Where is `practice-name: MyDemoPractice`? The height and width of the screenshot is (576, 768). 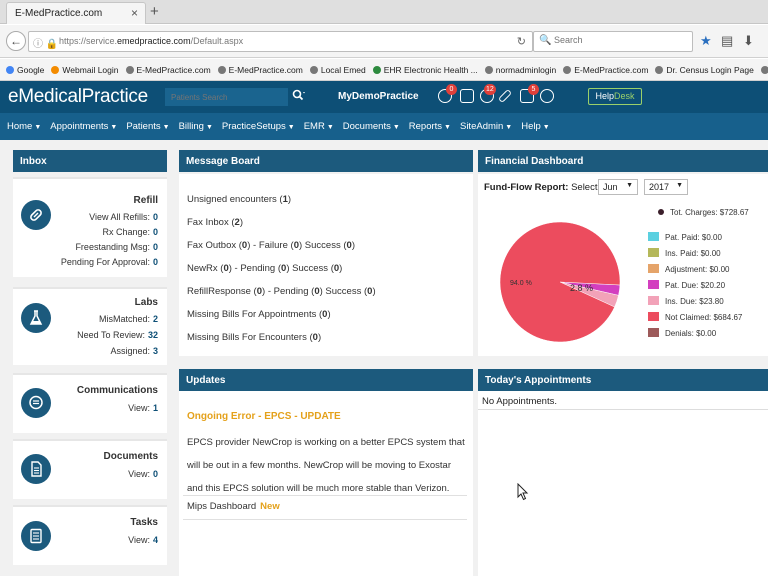 practice-name: MyDemoPractice is located at coordinates (378, 96).